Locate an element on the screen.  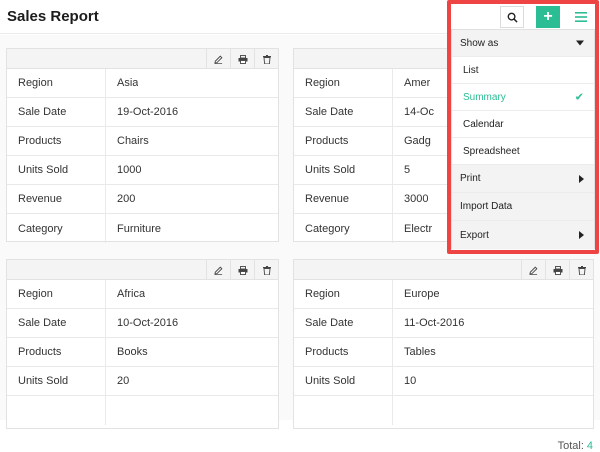
field-row: Sale Date 11-Oct-2016 is located at coordinates (443, 323).